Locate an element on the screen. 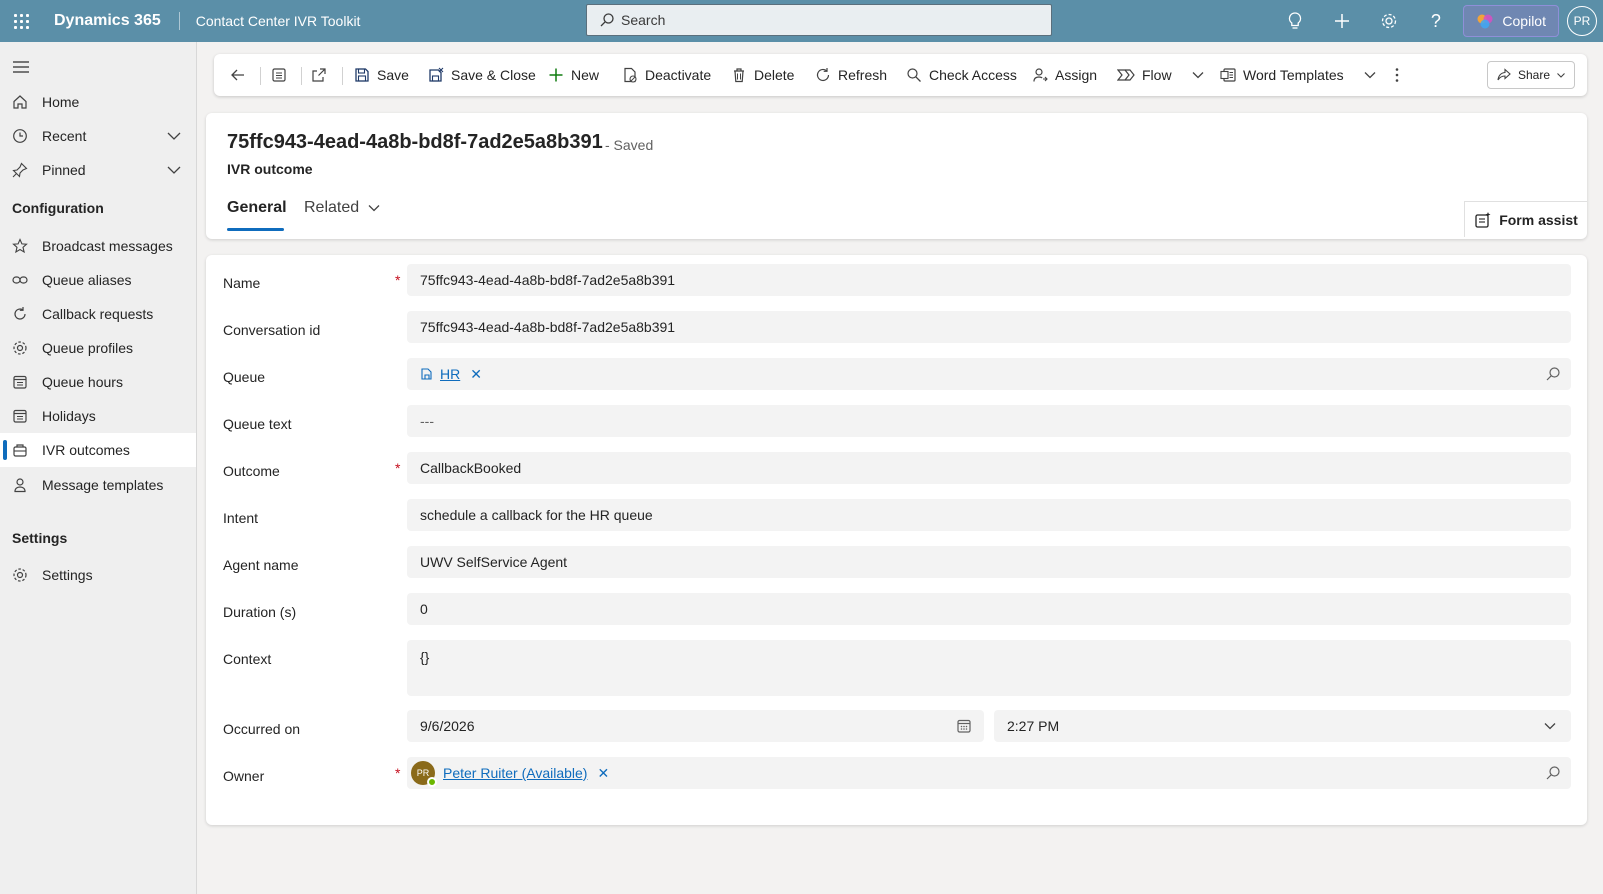 The width and height of the screenshot is (1603, 894). share-button: Share is located at coordinates (1531, 75).